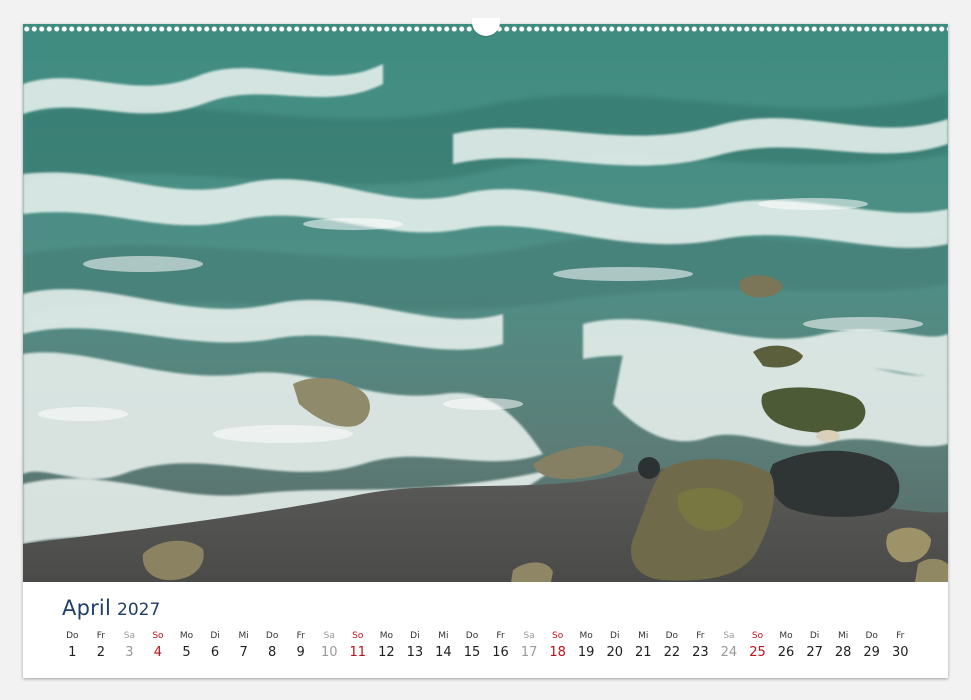  What do you see at coordinates (900, 652) in the screenshot?
I see `day-number: 30` at bounding box center [900, 652].